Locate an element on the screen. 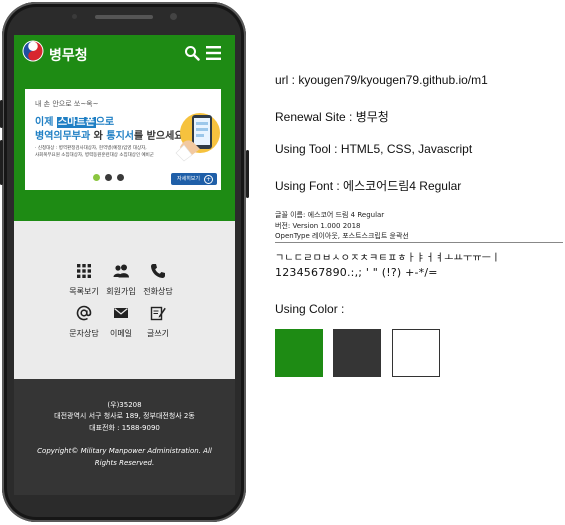 The image size is (565, 525). at-sign-icon is located at coordinates (84, 313).